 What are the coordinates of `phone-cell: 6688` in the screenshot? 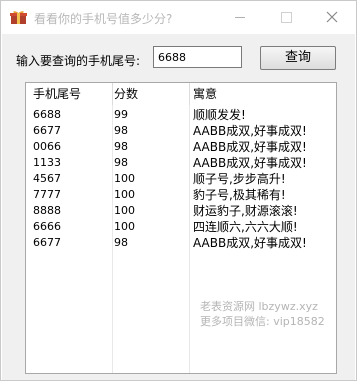 It's located at (47, 114).